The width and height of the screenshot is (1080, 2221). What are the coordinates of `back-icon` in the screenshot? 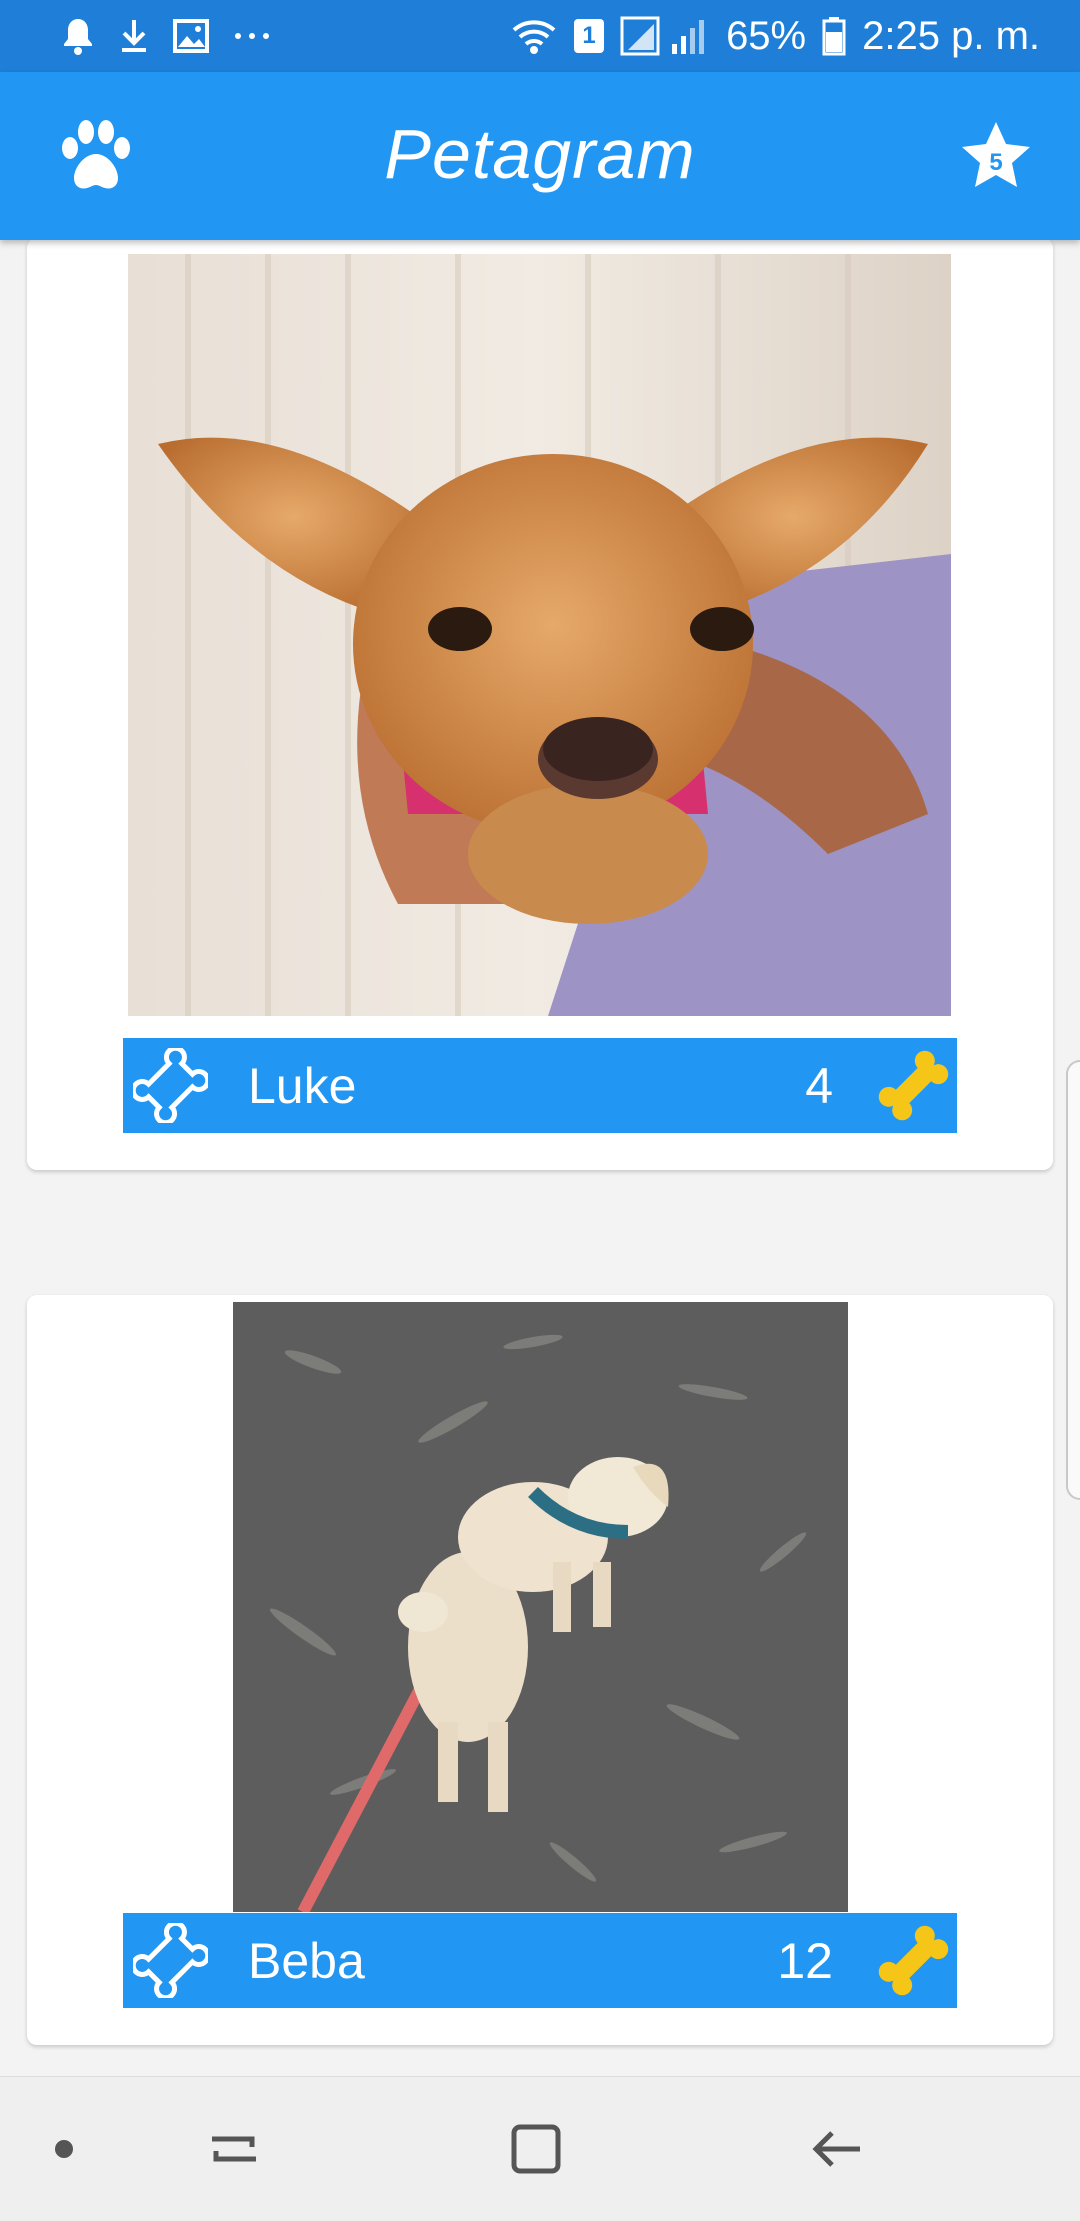 It's located at (838, 2149).